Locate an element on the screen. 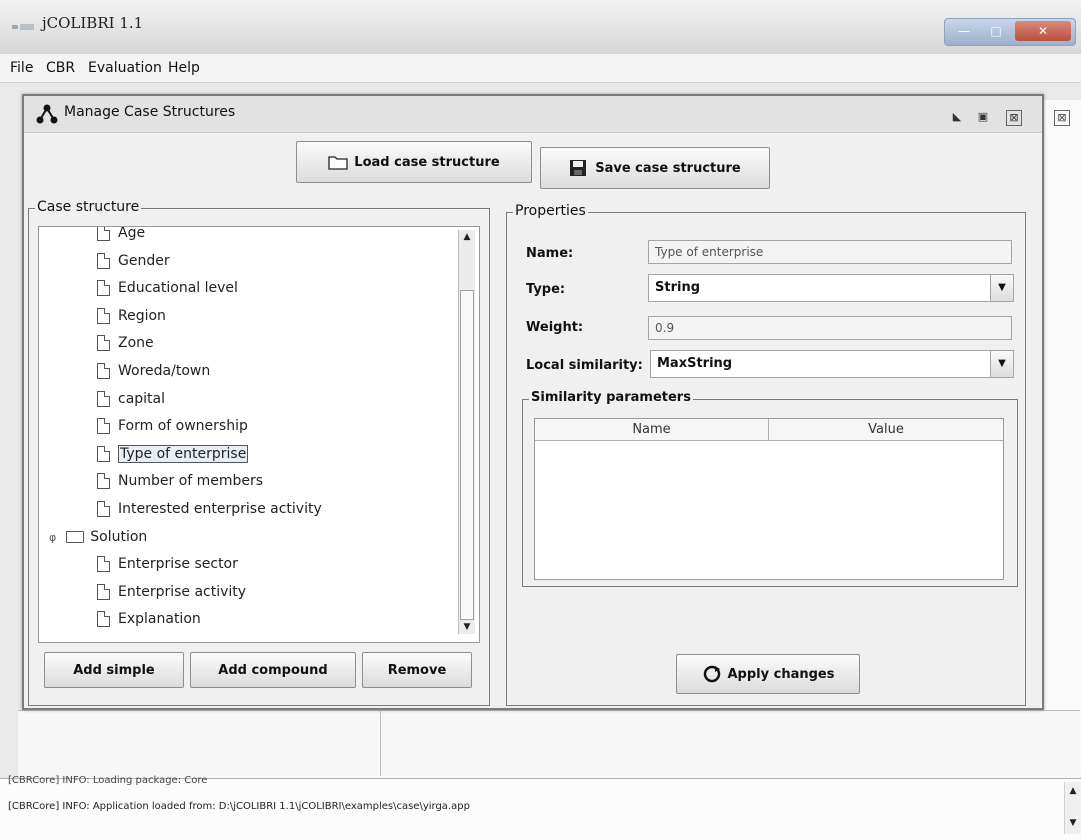 The image size is (1081, 840). properties-legend: Properties is located at coordinates (550, 211).